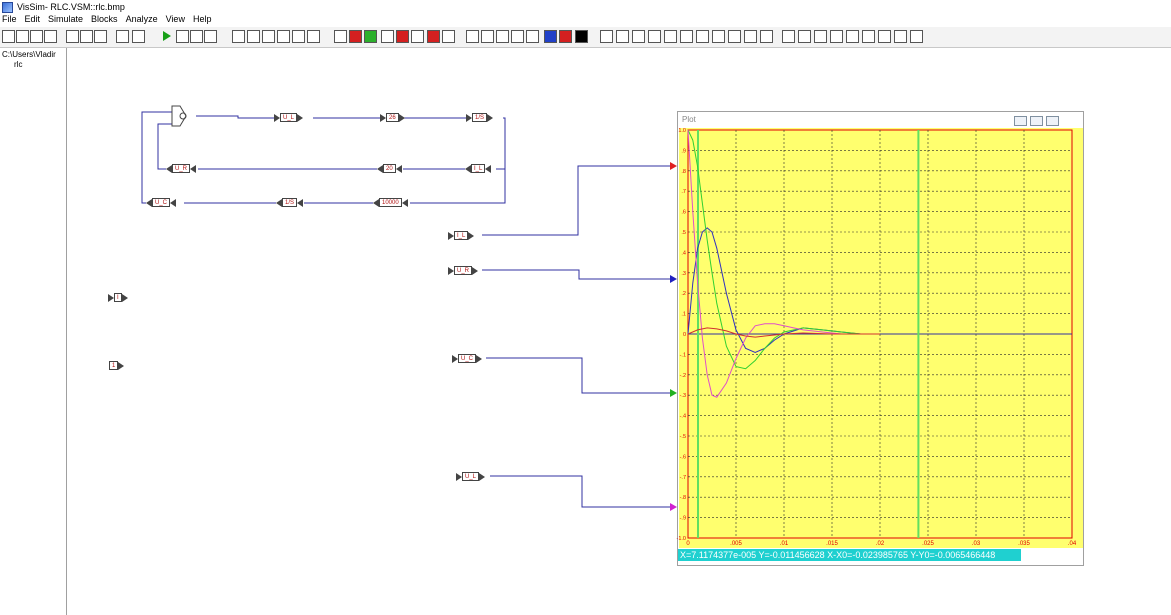 Image resolution: width=1171 pixels, height=615 pixels. What do you see at coordinates (8, 36) in the screenshot?
I see `new-file-icon` at bounding box center [8, 36].